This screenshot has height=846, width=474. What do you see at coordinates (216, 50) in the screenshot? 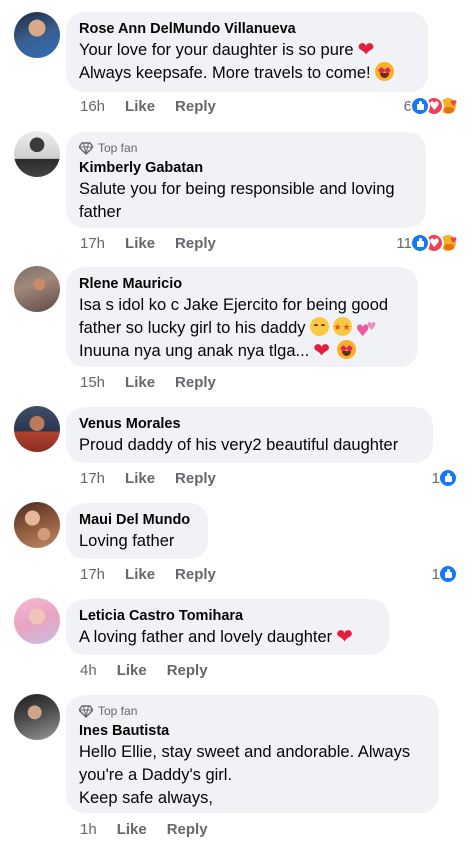
I see `comment-line: Your love for your daughter is so pure` at bounding box center [216, 50].